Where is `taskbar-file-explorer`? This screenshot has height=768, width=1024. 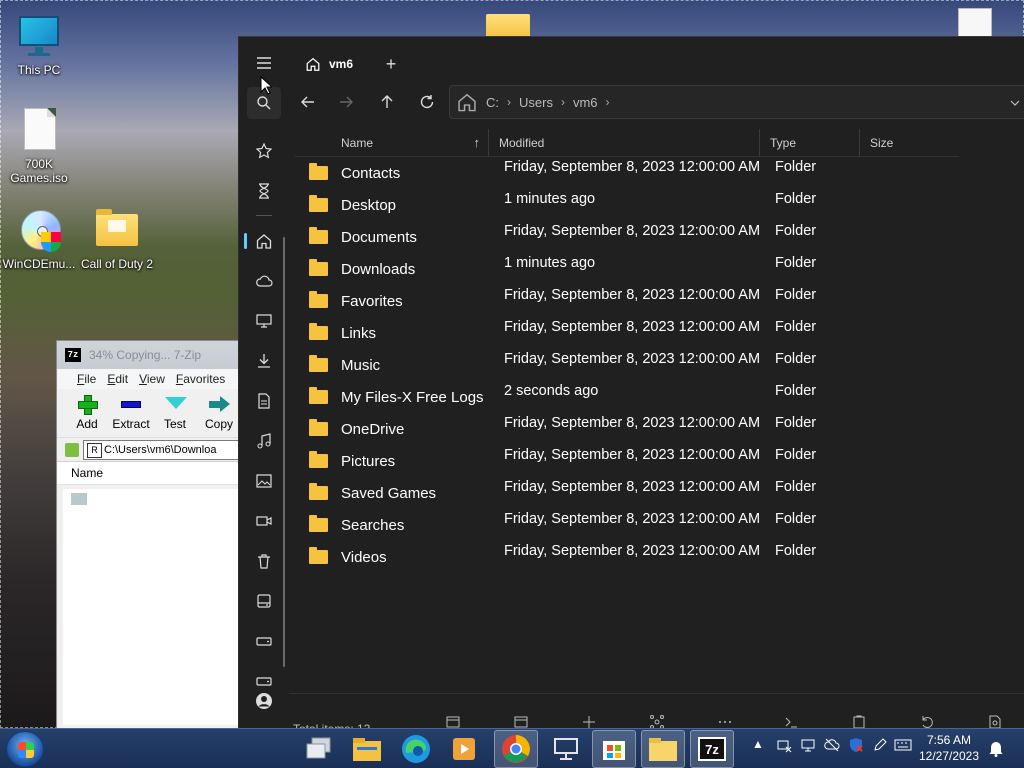 taskbar-file-explorer is located at coordinates (367, 749).